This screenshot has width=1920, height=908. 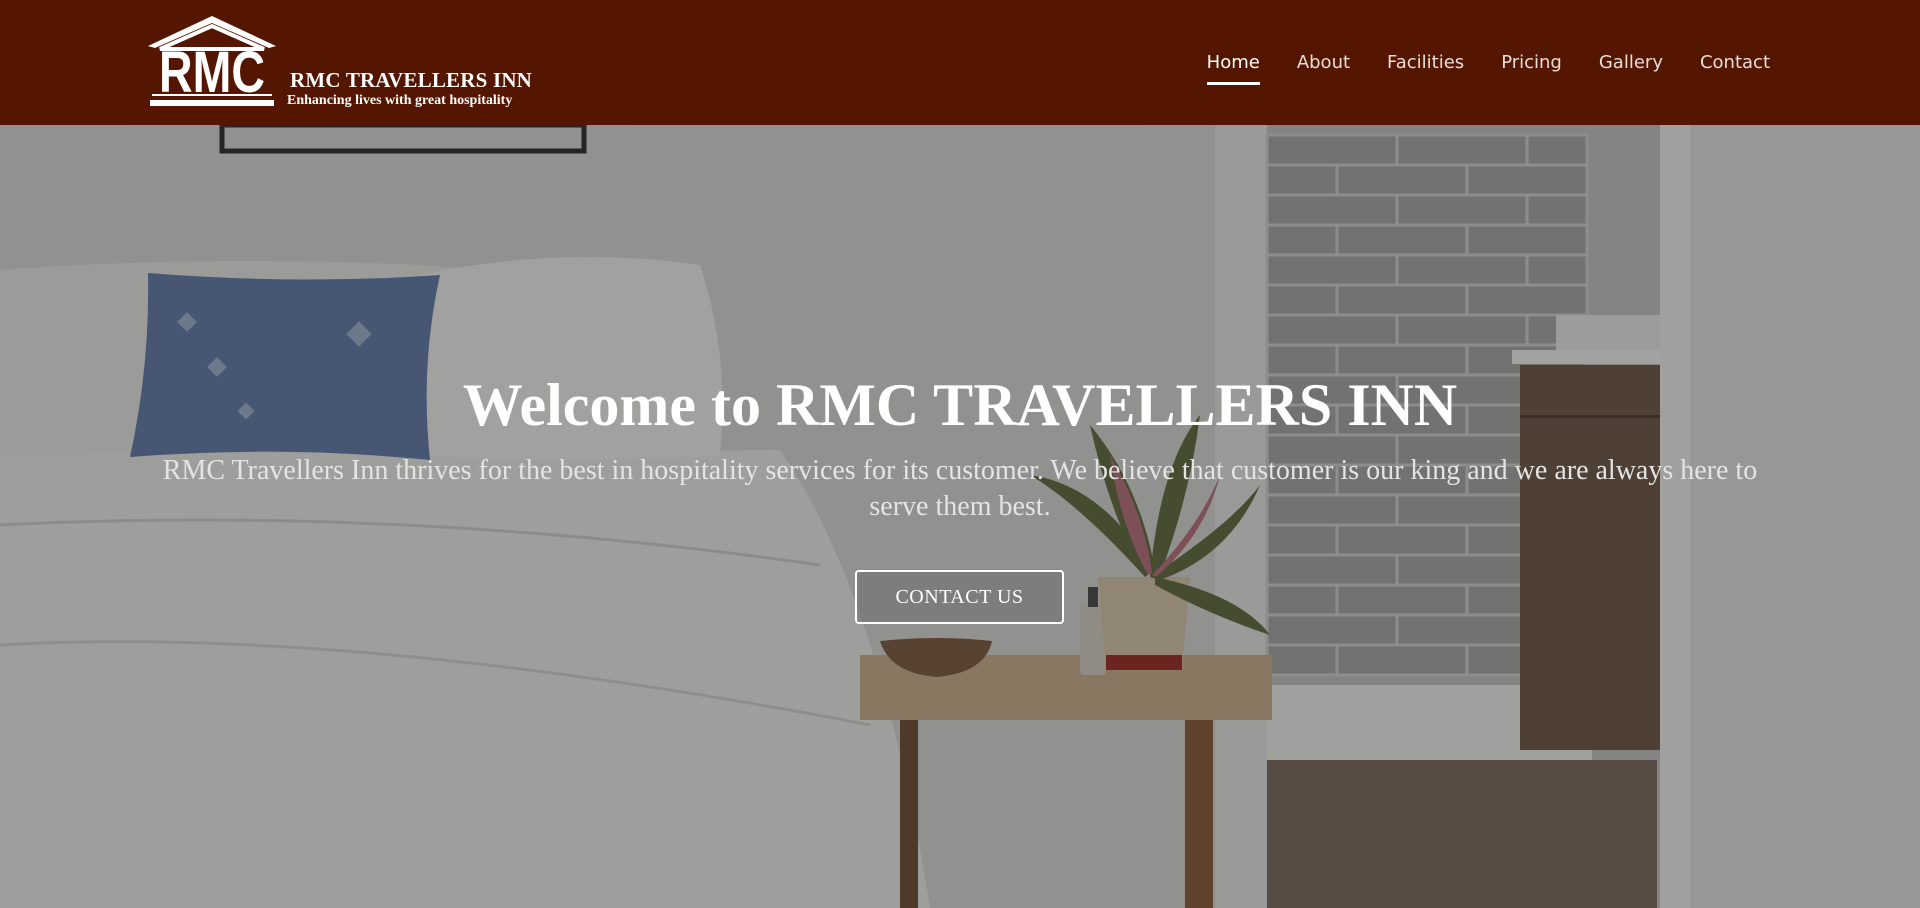 What do you see at coordinates (1735, 62) in the screenshot?
I see `nav-item-contact: Contact` at bounding box center [1735, 62].